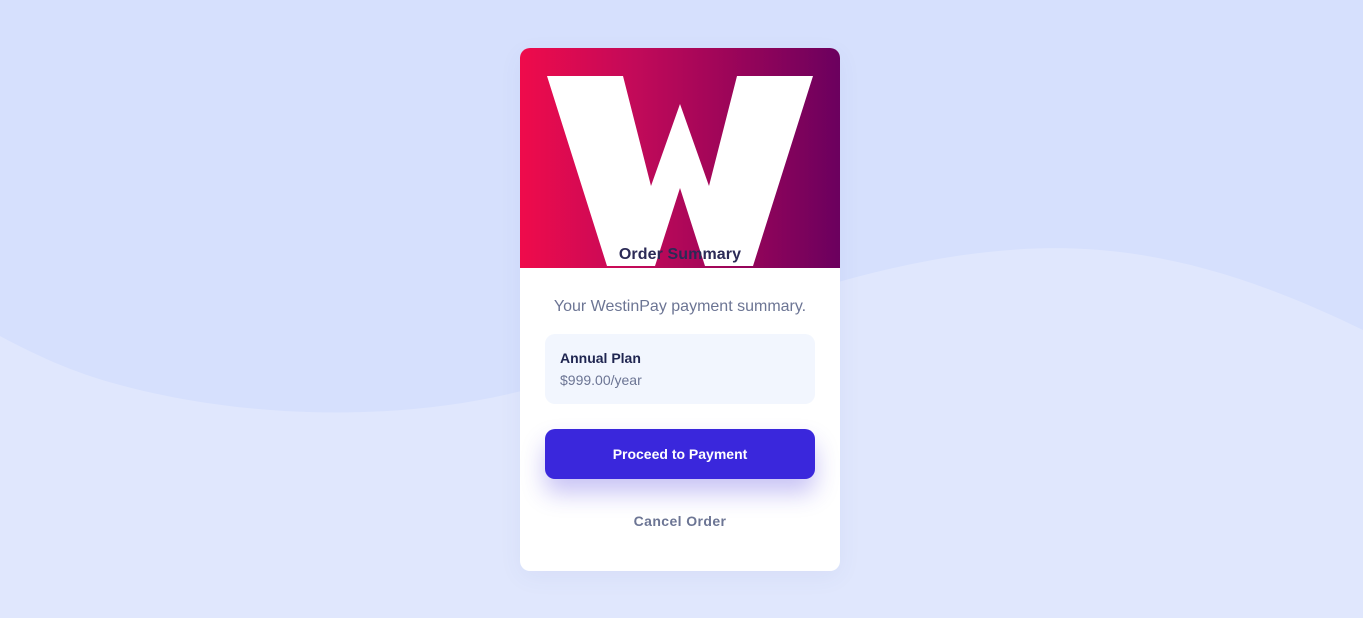 The height and width of the screenshot is (618, 1363). Describe the element at coordinates (680, 454) in the screenshot. I see `proceed-to-payment-button: Proceed to Payment` at that location.